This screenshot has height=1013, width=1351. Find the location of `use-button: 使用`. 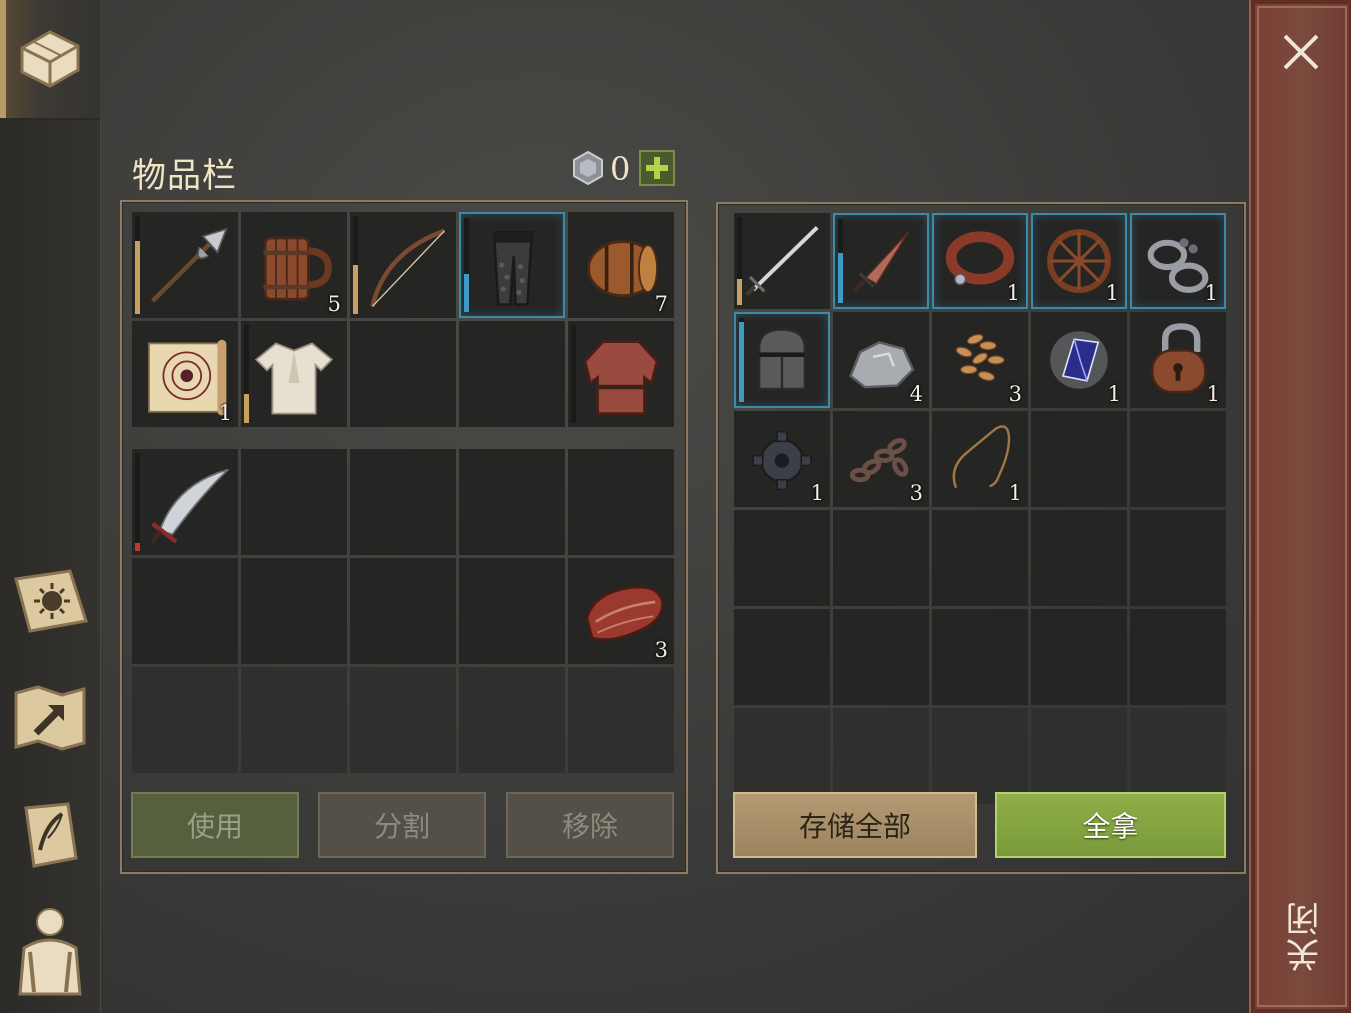

use-button: 使用 is located at coordinates (215, 825).